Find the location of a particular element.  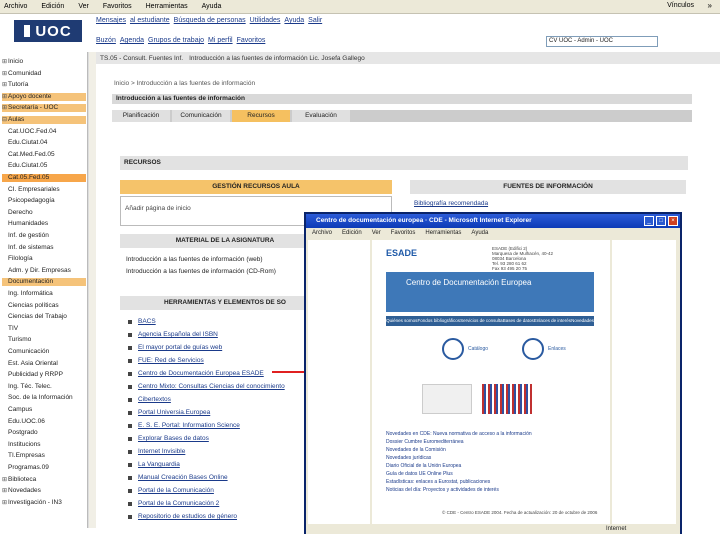

sidebar-item: Est. Asia Oriental is located at coordinates (44, 364).